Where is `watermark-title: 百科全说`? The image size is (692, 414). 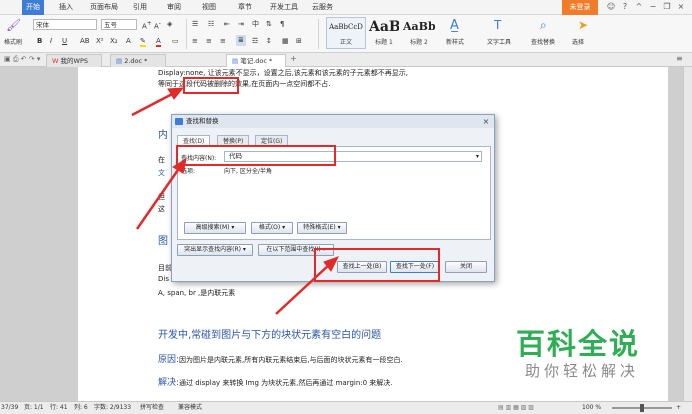 watermark-title: 百科全说 is located at coordinates (578, 344).